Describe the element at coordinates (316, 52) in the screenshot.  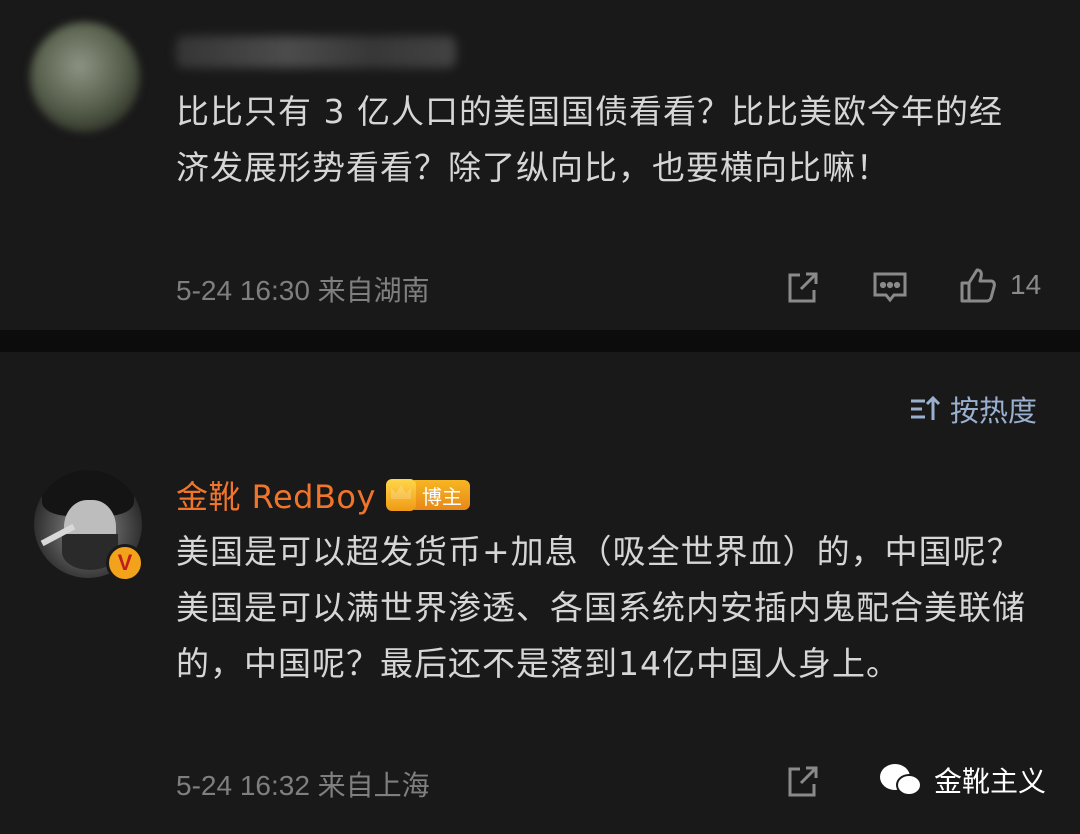
I see `author-name-blurred` at that location.